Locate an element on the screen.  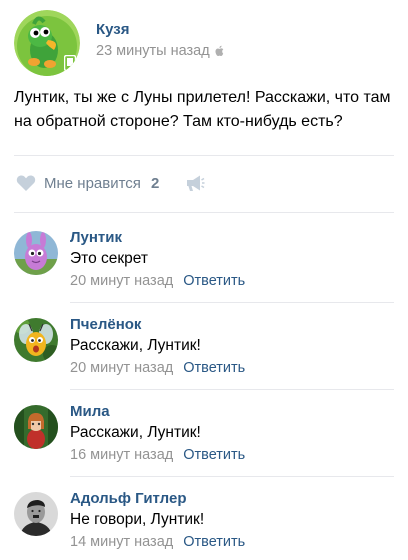
luntik-avatar-image is located at coordinates (36, 253).